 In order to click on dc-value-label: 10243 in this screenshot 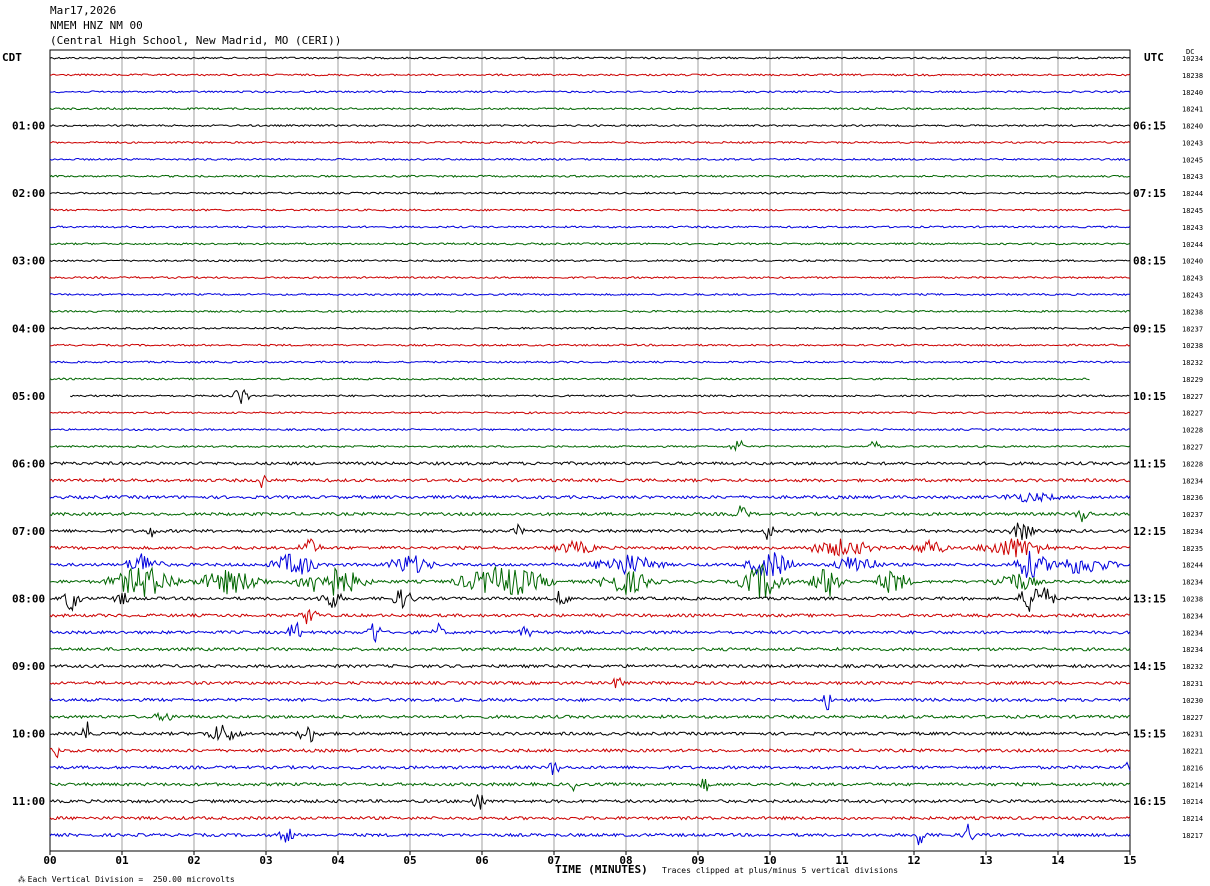, I will do `click(1192, 143)`.